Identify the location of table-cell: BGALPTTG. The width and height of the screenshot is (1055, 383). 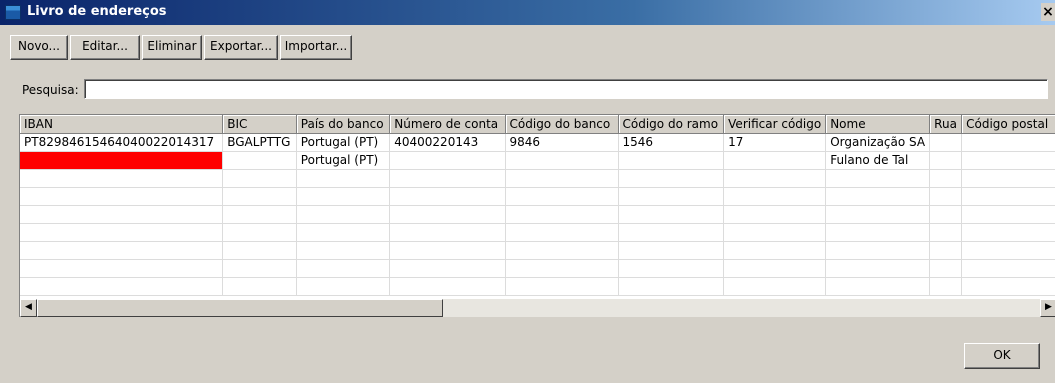
(259, 142).